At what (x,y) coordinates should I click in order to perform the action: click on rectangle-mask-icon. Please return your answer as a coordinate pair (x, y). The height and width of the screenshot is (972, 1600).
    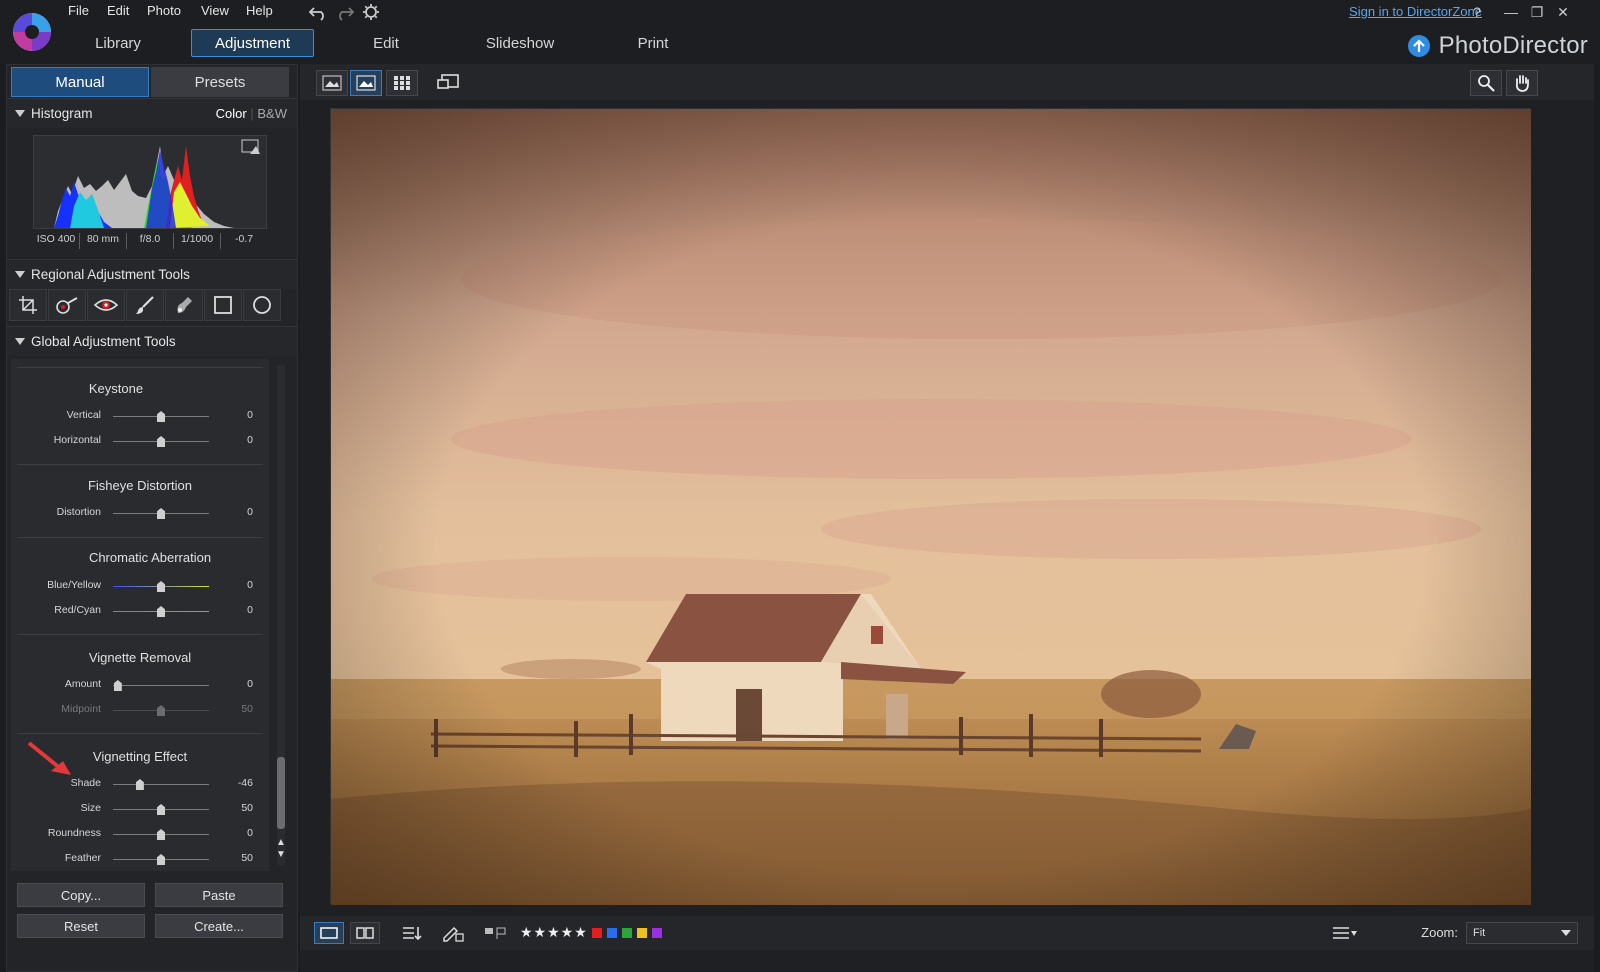
    Looking at the image, I should click on (223, 305).